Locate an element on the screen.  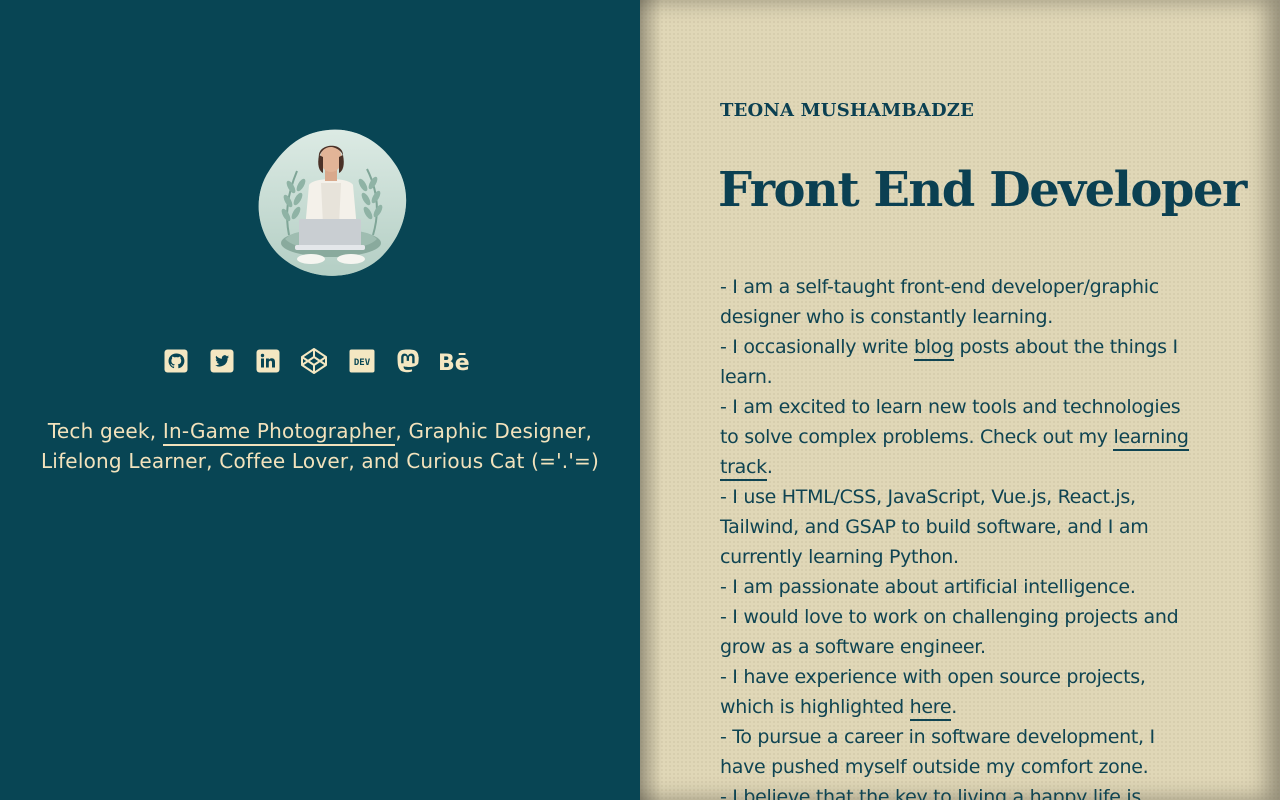
open-source-here-link: here is located at coordinates (930, 708).